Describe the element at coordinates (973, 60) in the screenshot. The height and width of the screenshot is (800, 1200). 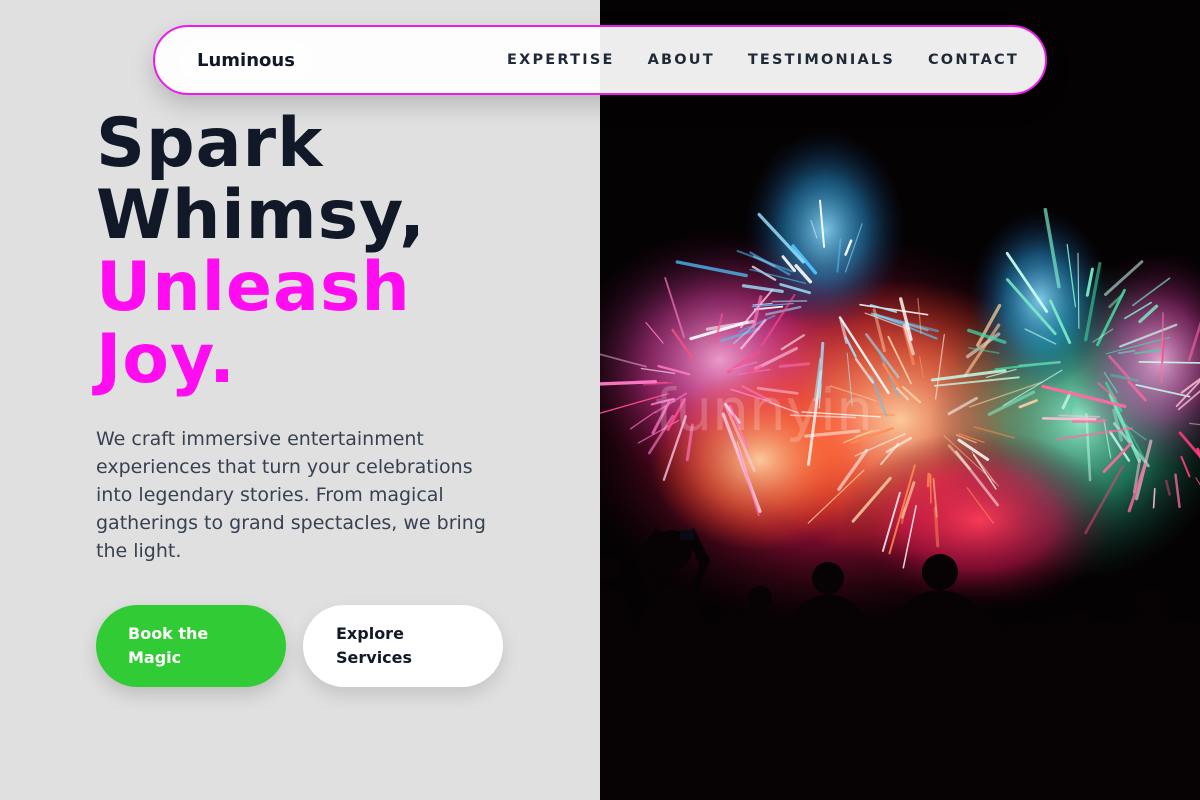
I see `nav-link-contact: CONTACT` at that location.